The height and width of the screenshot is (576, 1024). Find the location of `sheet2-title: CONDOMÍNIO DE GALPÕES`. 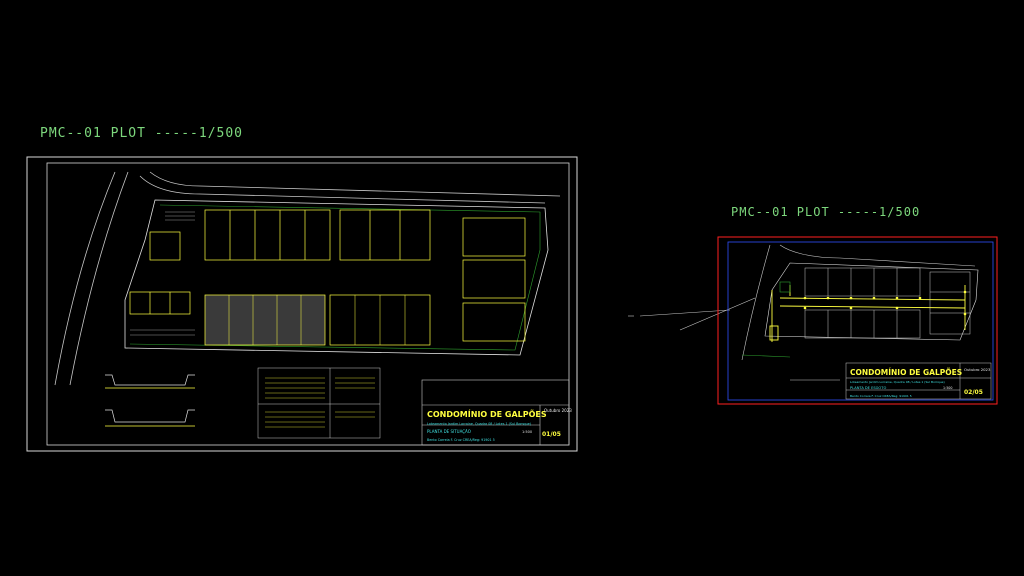

sheet2-title: CONDOMÍNIO DE GALPÕES is located at coordinates (906, 372).